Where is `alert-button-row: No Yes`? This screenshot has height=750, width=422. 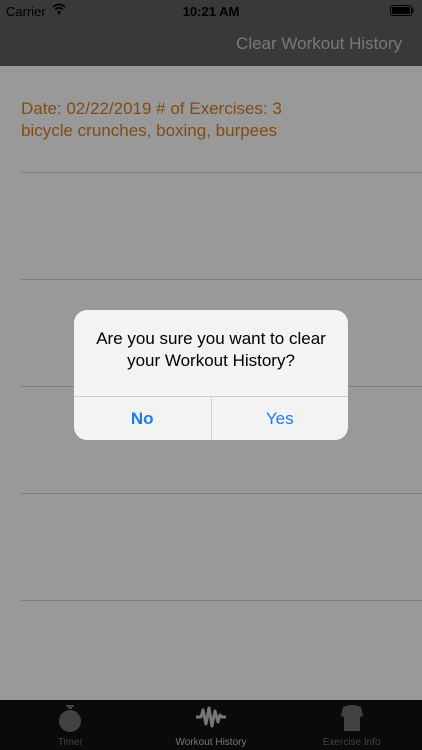
alert-button-row: No Yes is located at coordinates (211, 418).